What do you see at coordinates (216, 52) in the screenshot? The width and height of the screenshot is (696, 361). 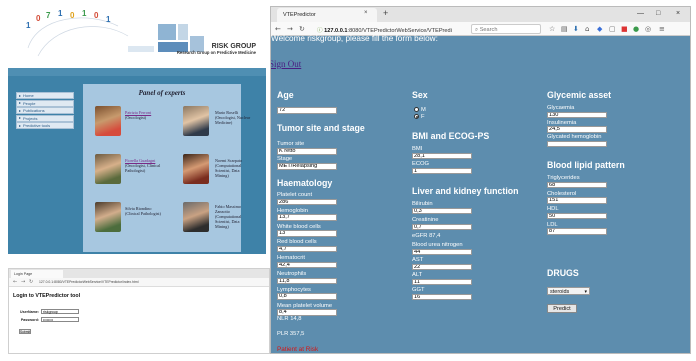 I see `site-subtitle: Research Group on Predictive Medicine` at bounding box center [216, 52].